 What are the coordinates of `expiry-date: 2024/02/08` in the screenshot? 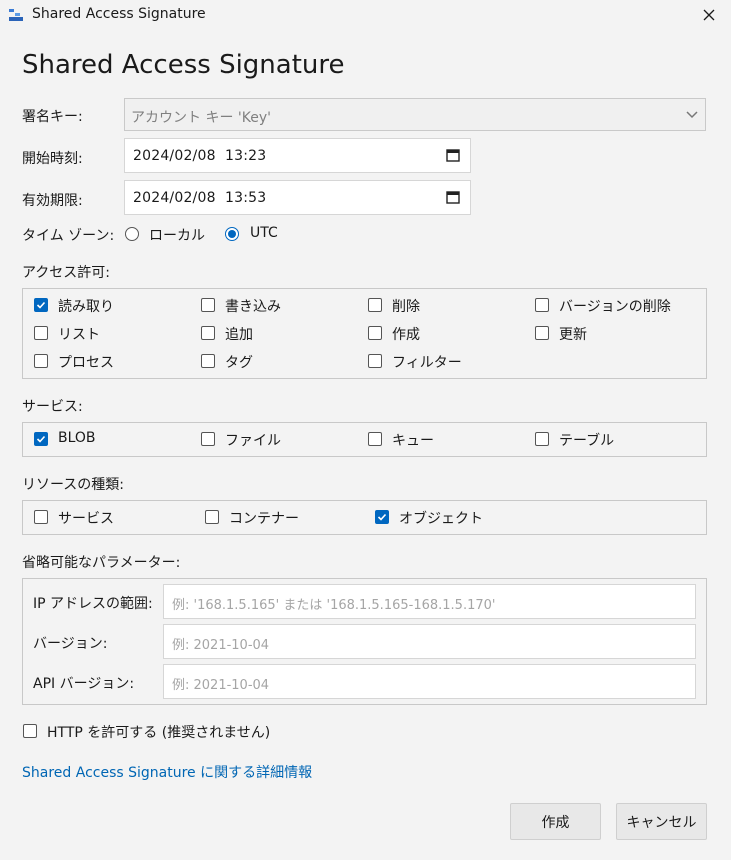 It's located at (174, 198).